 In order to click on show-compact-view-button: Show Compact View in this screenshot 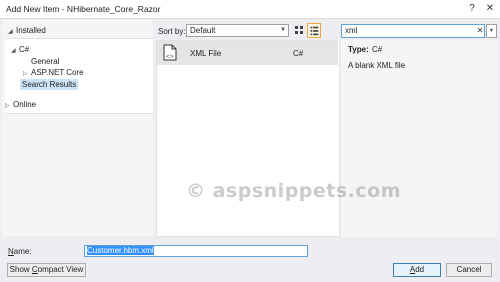, I will do `click(46, 270)`.